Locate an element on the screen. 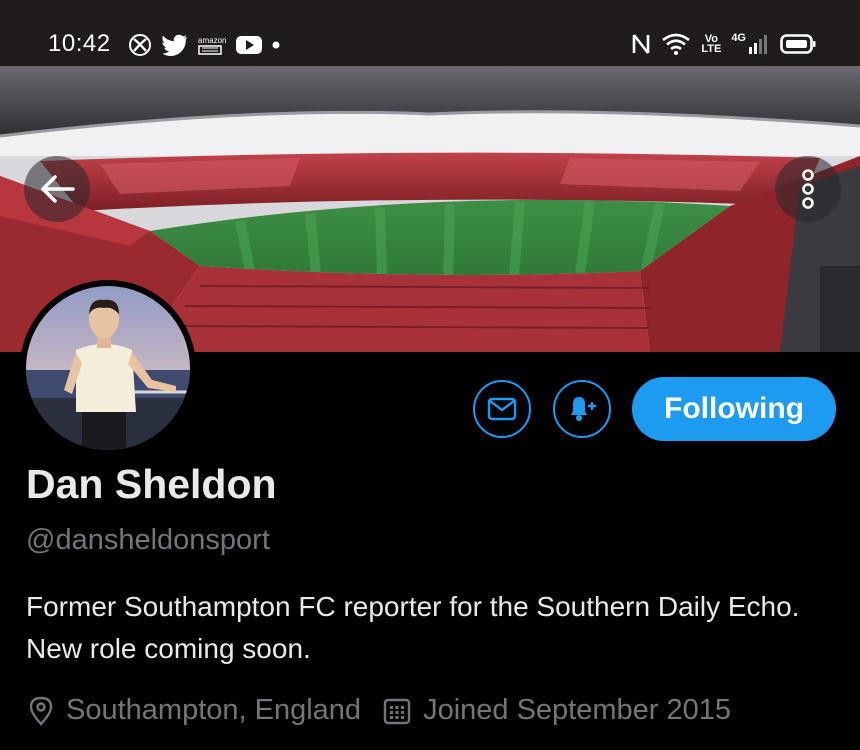  notifications-button is located at coordinates (582, 409).